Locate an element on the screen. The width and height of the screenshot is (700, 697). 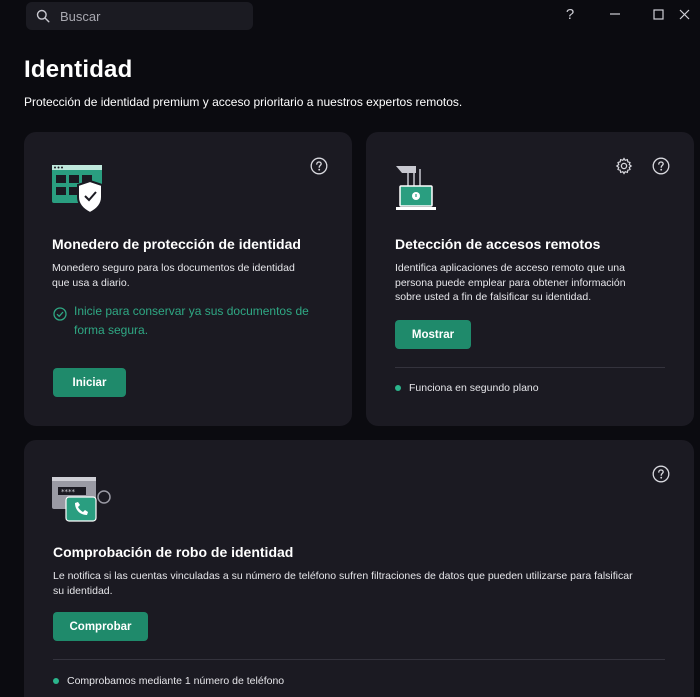
check-button: Comprobar is located at coordinates (100, 626).